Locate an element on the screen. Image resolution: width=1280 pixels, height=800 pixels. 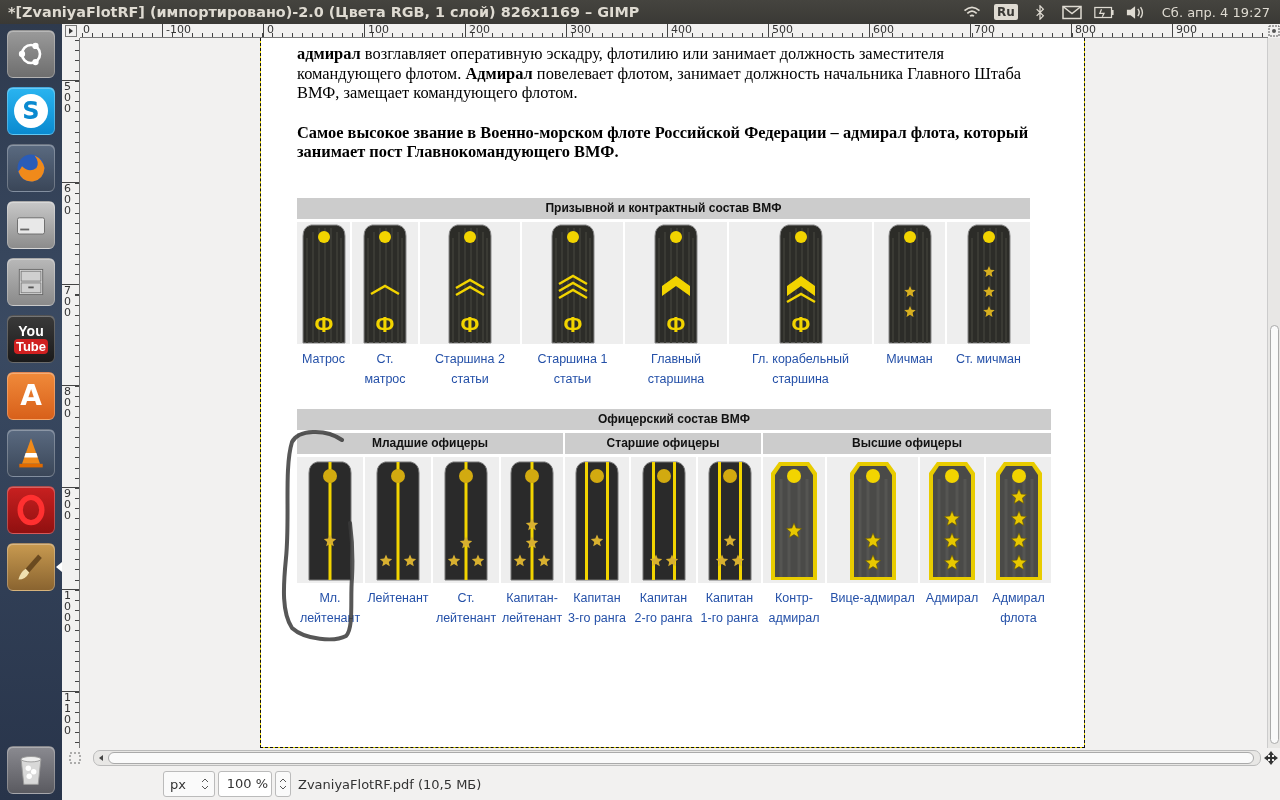
zoom-icon is located at coordinates (1274, 31).